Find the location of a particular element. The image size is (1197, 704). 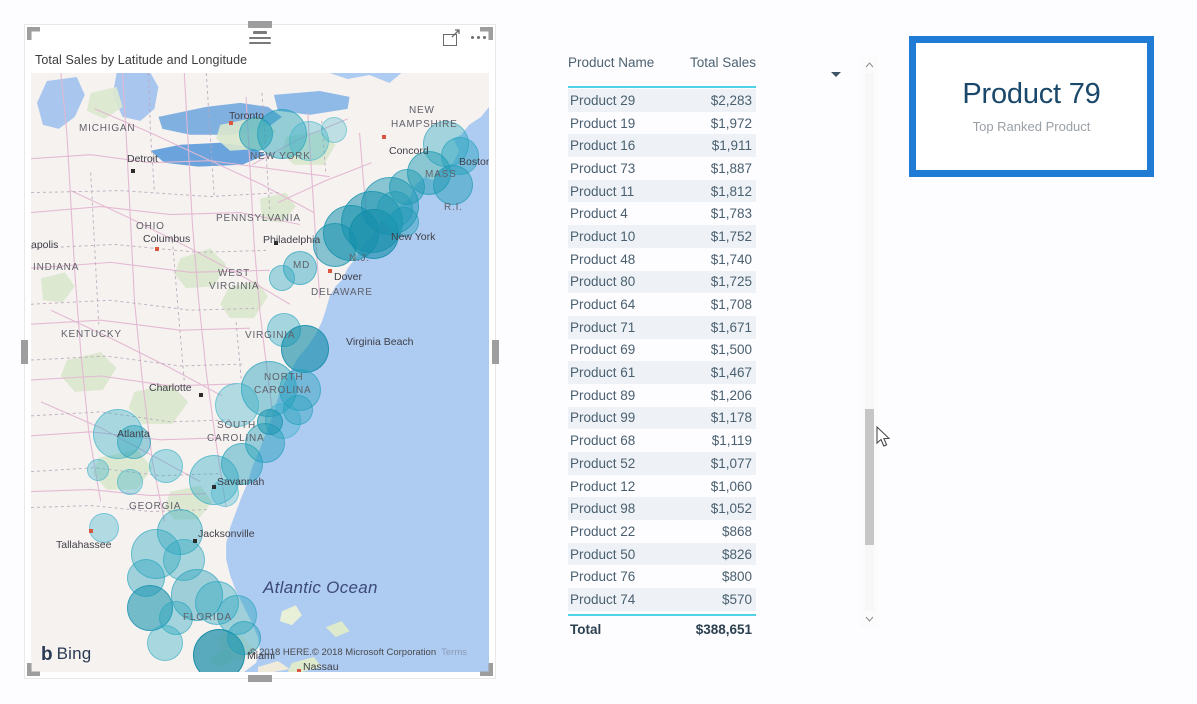

scroll-up-arrow-icon is located at coordinates (869, 65).